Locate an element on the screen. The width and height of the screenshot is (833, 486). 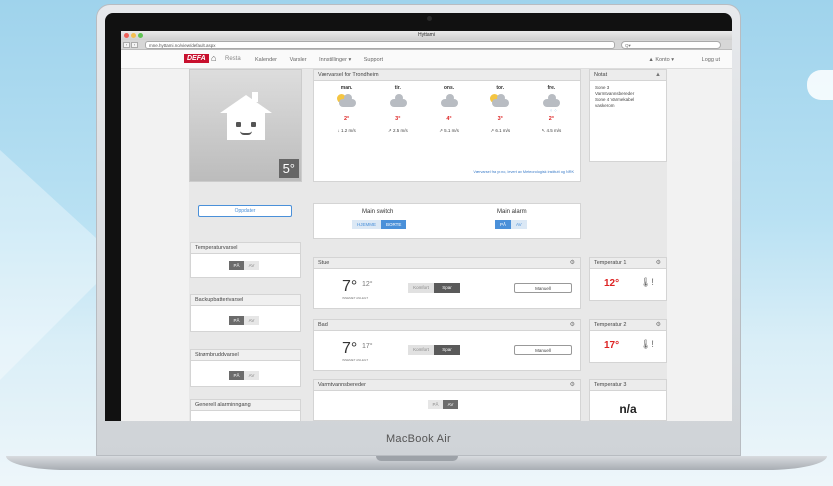
notes-header: Notat ▲ is located at coordinates (628, 75).